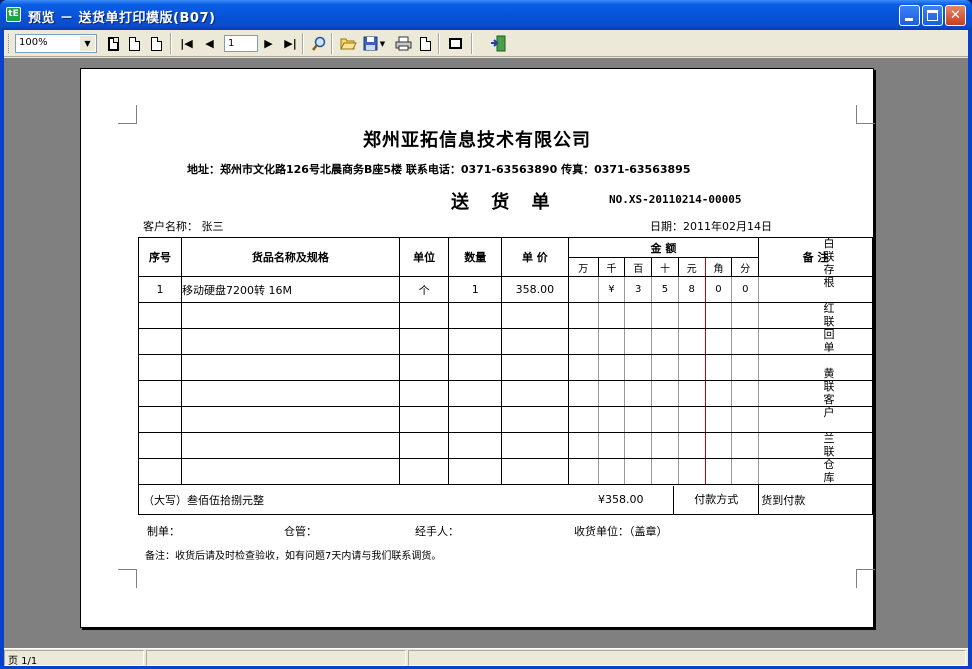 This screenshot has width=972, height=669. I want to click on copy-label: 兰联仓库, so click(829, 458).